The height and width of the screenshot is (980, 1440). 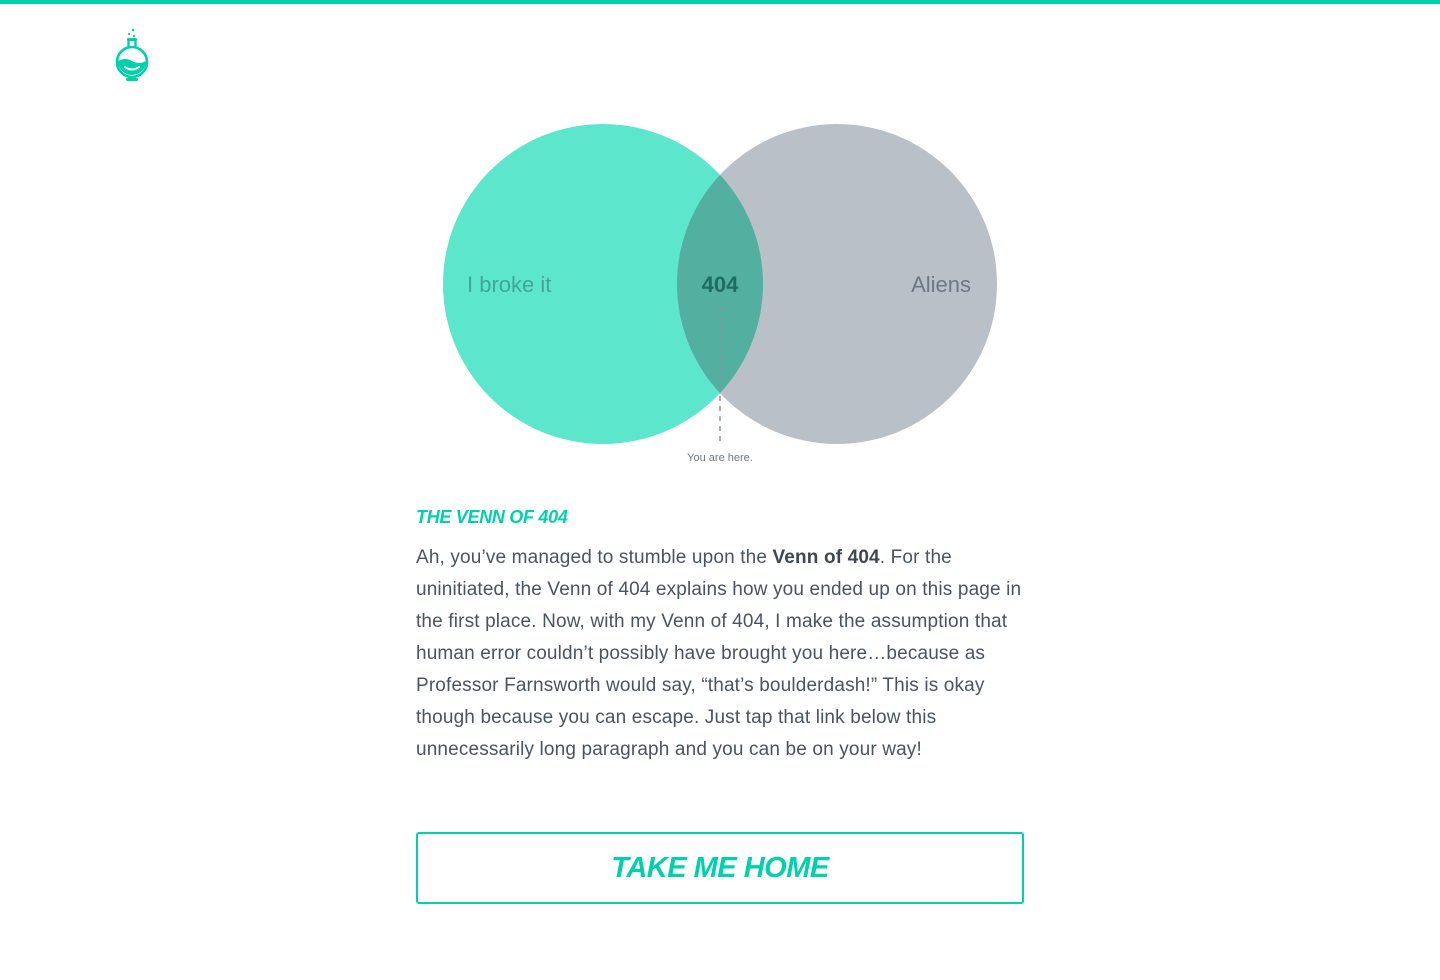 What do you see at coordinates (941, 284) in the screenshot?
I see `venn-right-label: Aliens` at bounding box center [941, 284].